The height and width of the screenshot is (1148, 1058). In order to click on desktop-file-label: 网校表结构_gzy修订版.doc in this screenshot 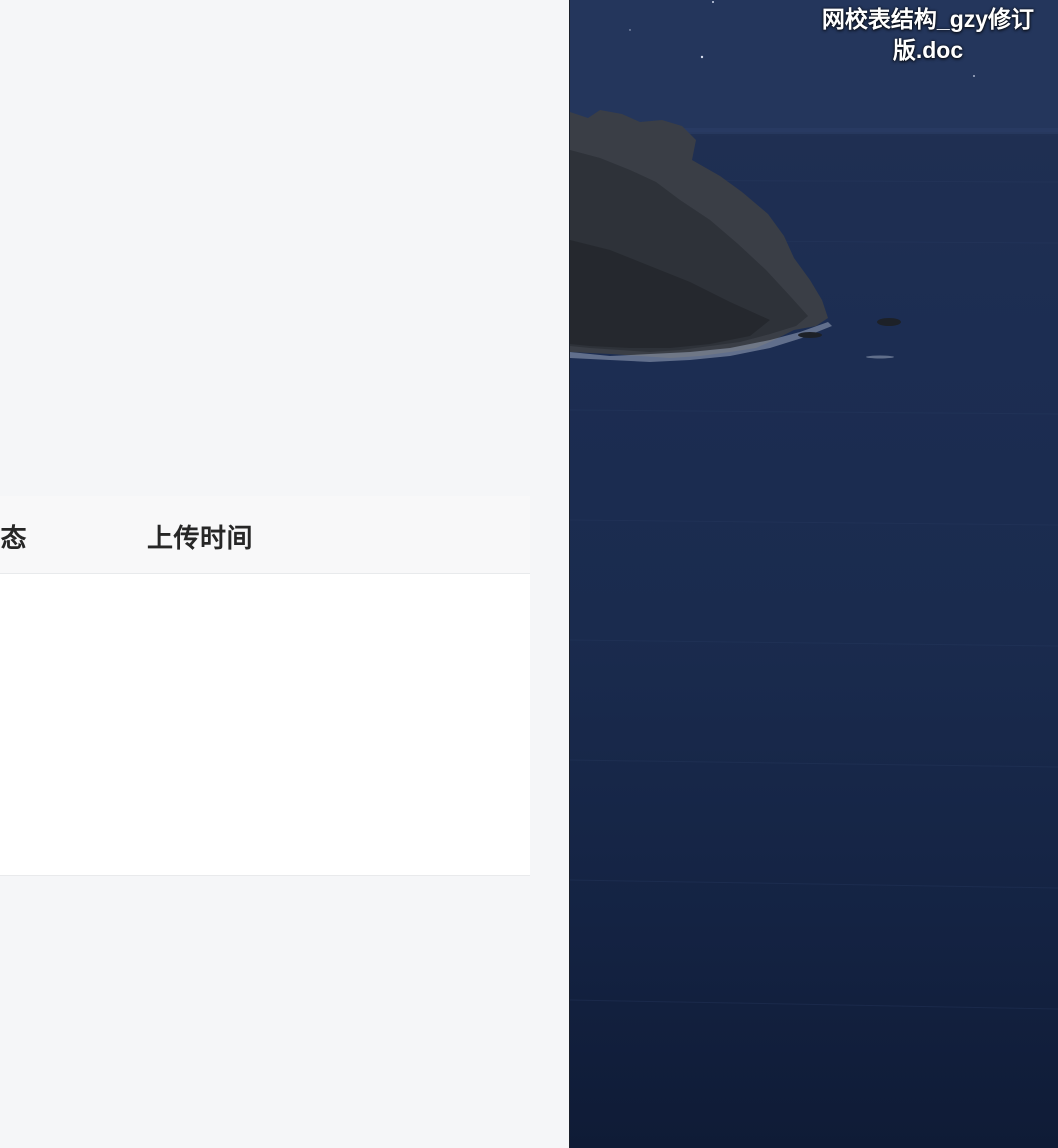, I will do `click(928, 34)`.